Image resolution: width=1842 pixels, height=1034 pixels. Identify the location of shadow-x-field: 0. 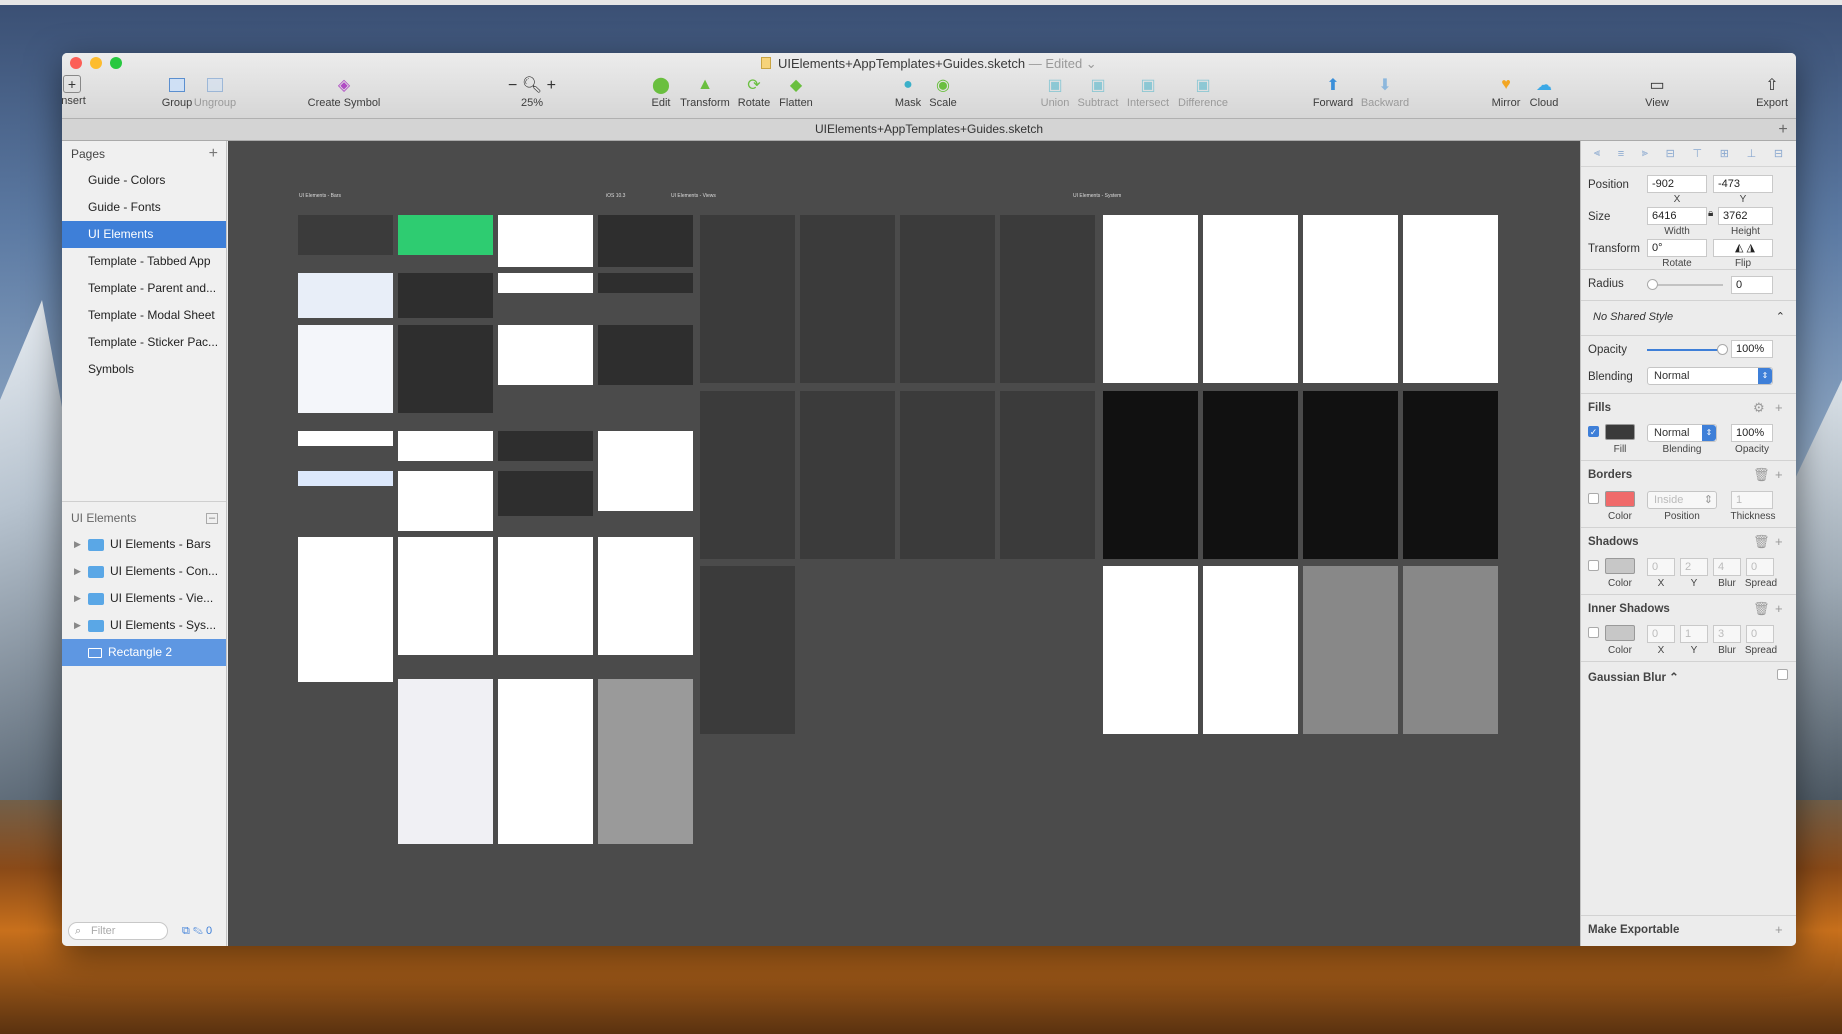
(1661, 567).